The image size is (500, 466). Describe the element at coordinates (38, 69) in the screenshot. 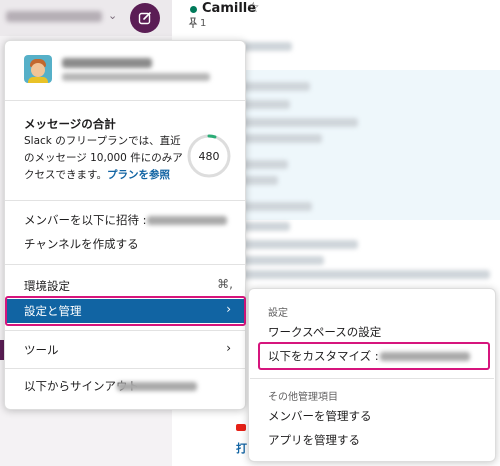

I see `workspace-avatar` at that location.